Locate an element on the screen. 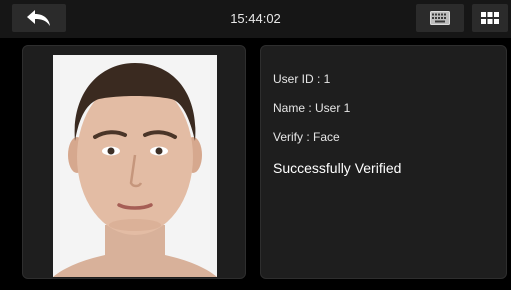 This screenshot has width=511, height=290. top-bar: 15:44:02 is located at coordinates (255, 19).